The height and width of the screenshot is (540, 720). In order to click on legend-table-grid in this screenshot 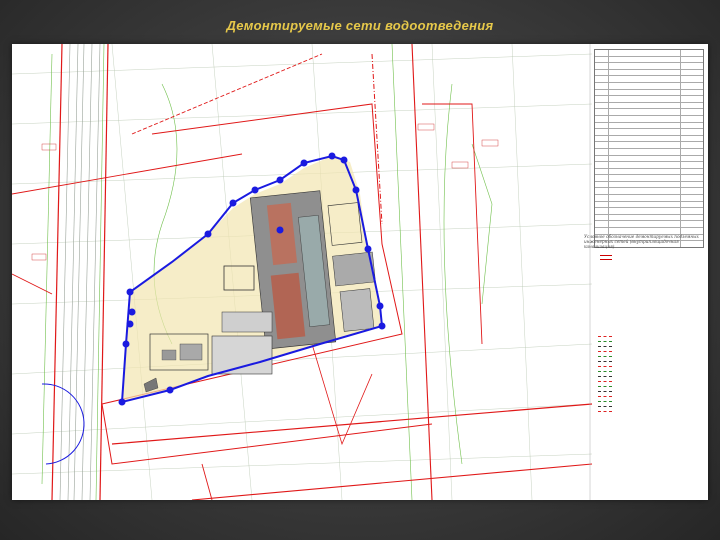, I will do `click(649, 148)`.